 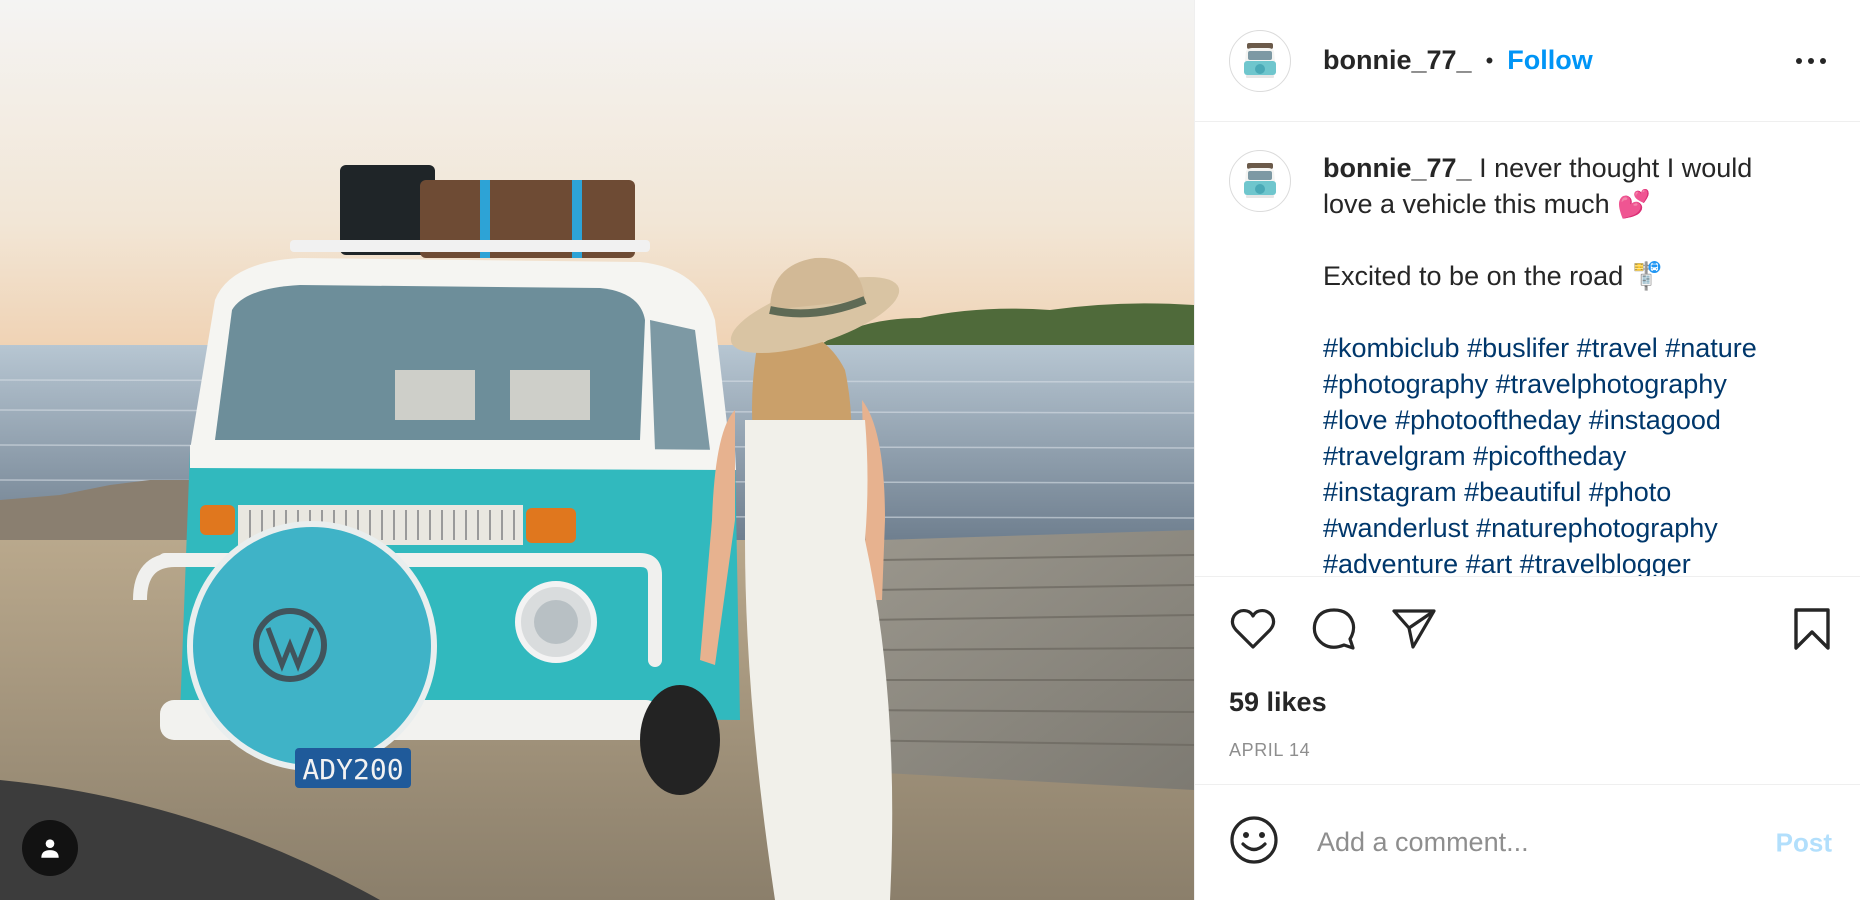 What do you see at coordinates (1799, 60) in the screenshot?
I see `more-dots-icon` at bounding box center [1799, 60].